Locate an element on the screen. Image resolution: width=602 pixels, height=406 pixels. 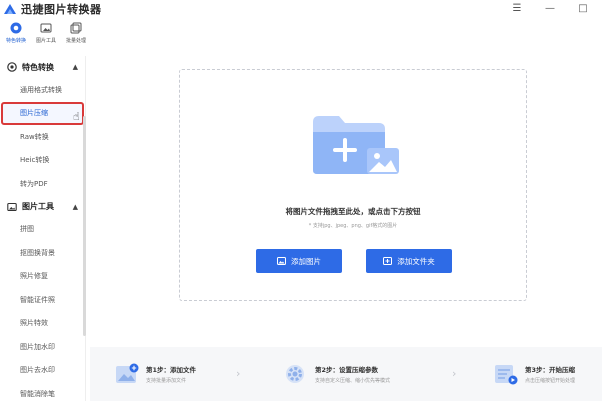
menu-icon: ☰ is located at coordinates (517, 8).